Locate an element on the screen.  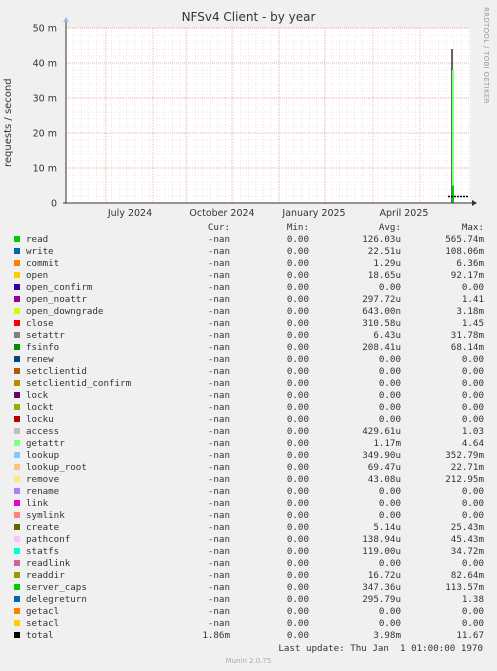
max-value: 352.79m is located at coordinates (464, 455).